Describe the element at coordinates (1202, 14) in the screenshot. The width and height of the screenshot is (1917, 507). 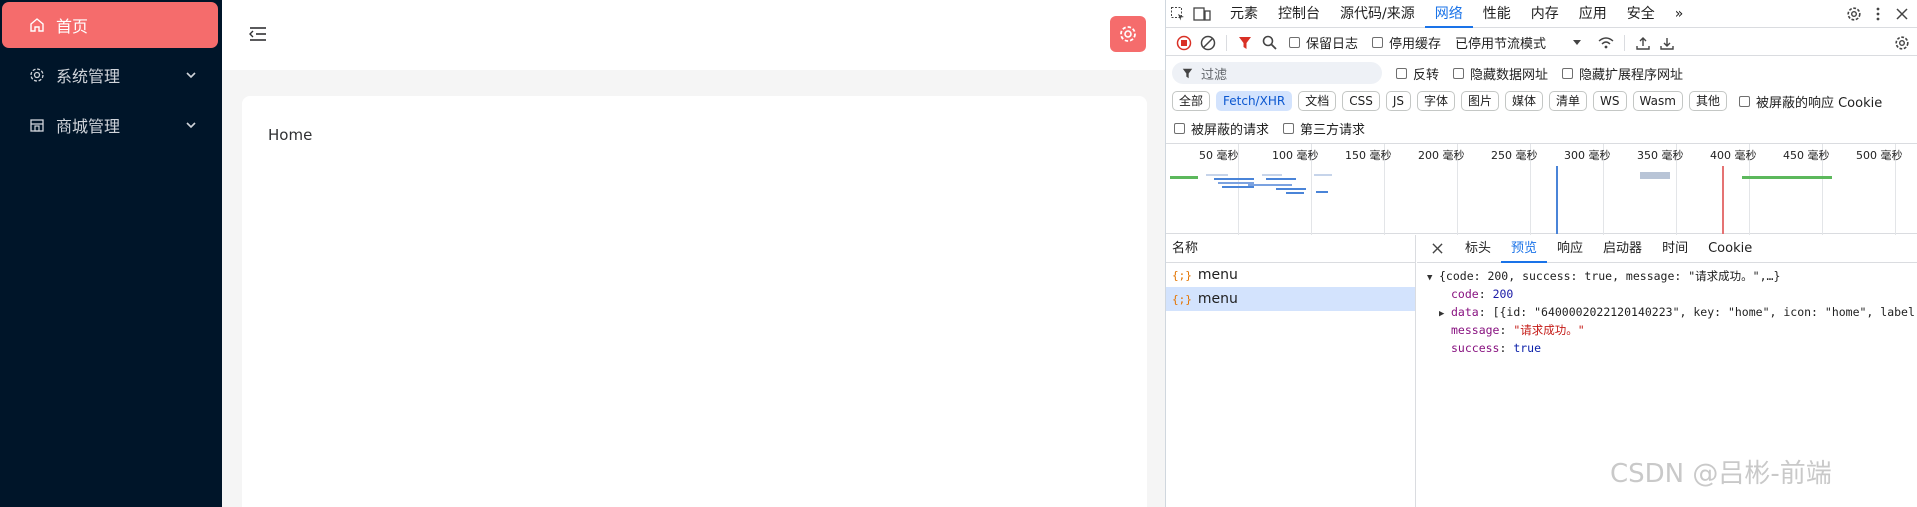
I see `device-toolbar-icon` at that location.